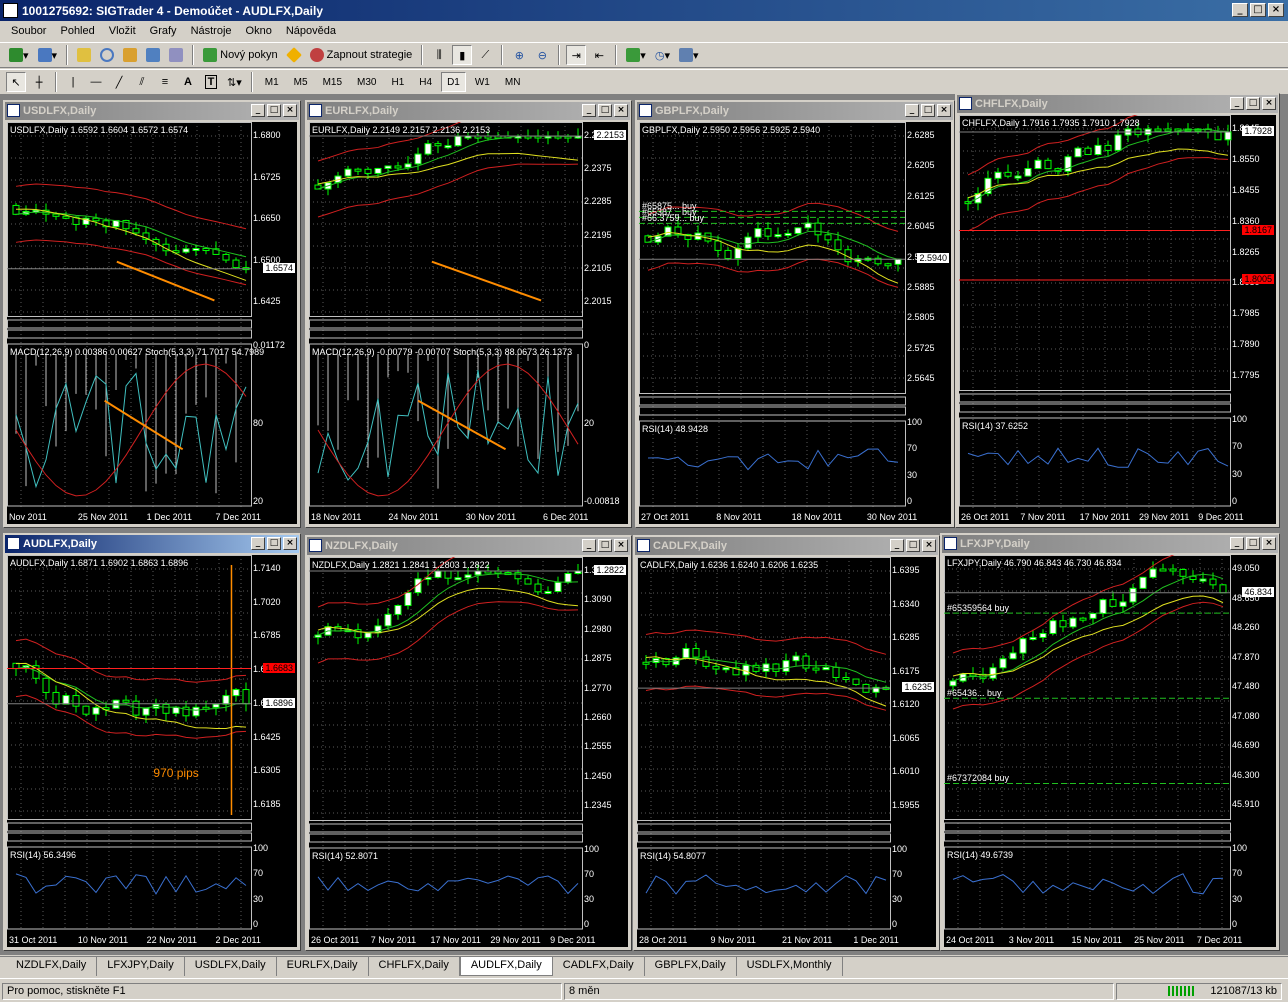 The width and height of the screenshot is (1288, 1002). I want to click on fibonacci-button: ≡, so click(165, 82).